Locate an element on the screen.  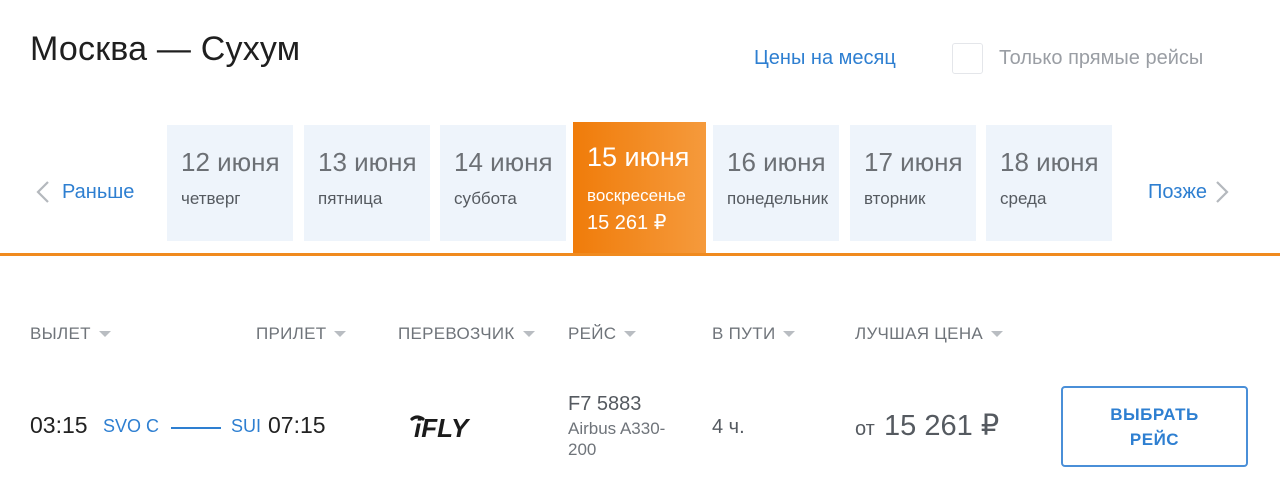
column-header-label: ЛУЧШАЯ ЦЕНА is located at coordinates (919, 333).